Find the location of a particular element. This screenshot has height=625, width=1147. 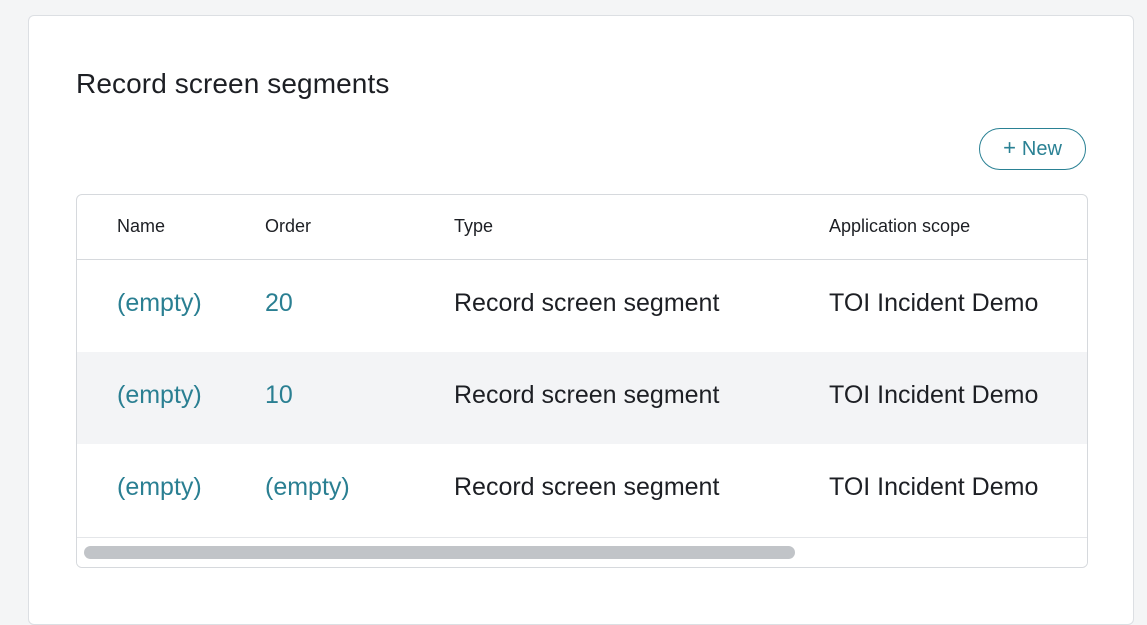

column-header-name: Name is located at coordinates (141, 226).